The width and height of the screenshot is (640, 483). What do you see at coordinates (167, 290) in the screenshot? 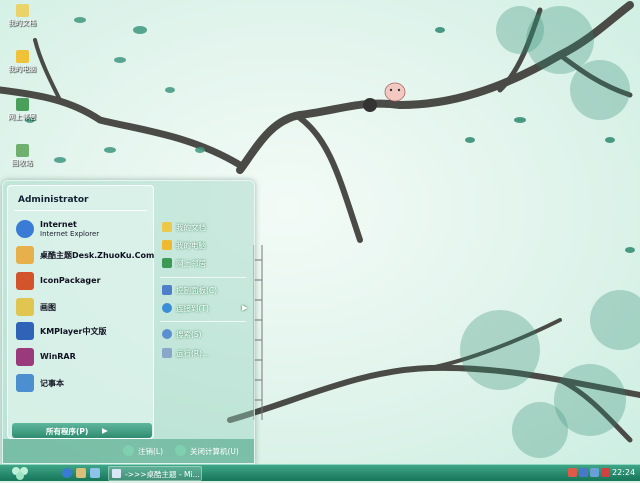
I see `control-panel-icon` at bounding box center [167, 290].